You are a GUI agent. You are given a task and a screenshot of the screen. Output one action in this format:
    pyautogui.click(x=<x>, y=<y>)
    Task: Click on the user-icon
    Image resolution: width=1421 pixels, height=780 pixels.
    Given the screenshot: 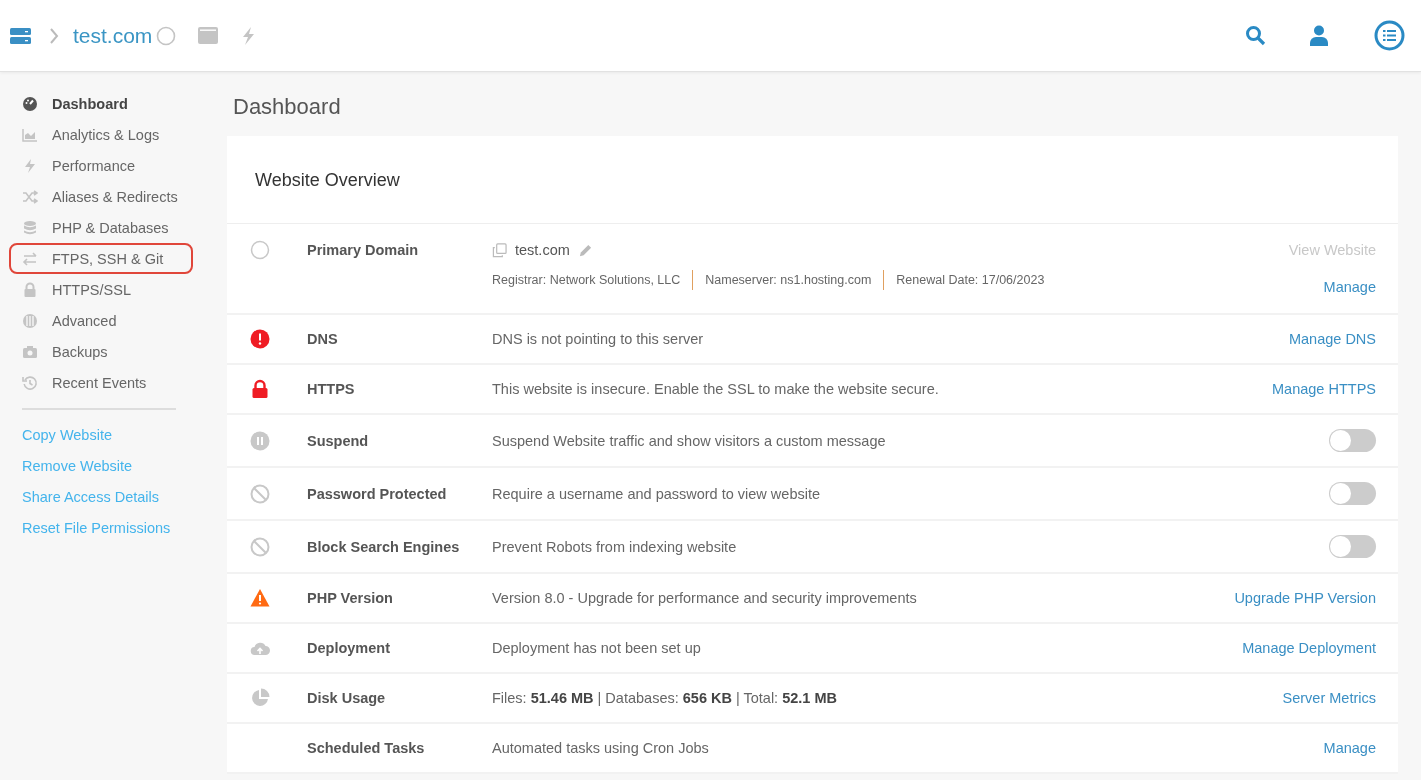 What is the action you would take?
    pyautogui.click(x=1319, y=35)
    